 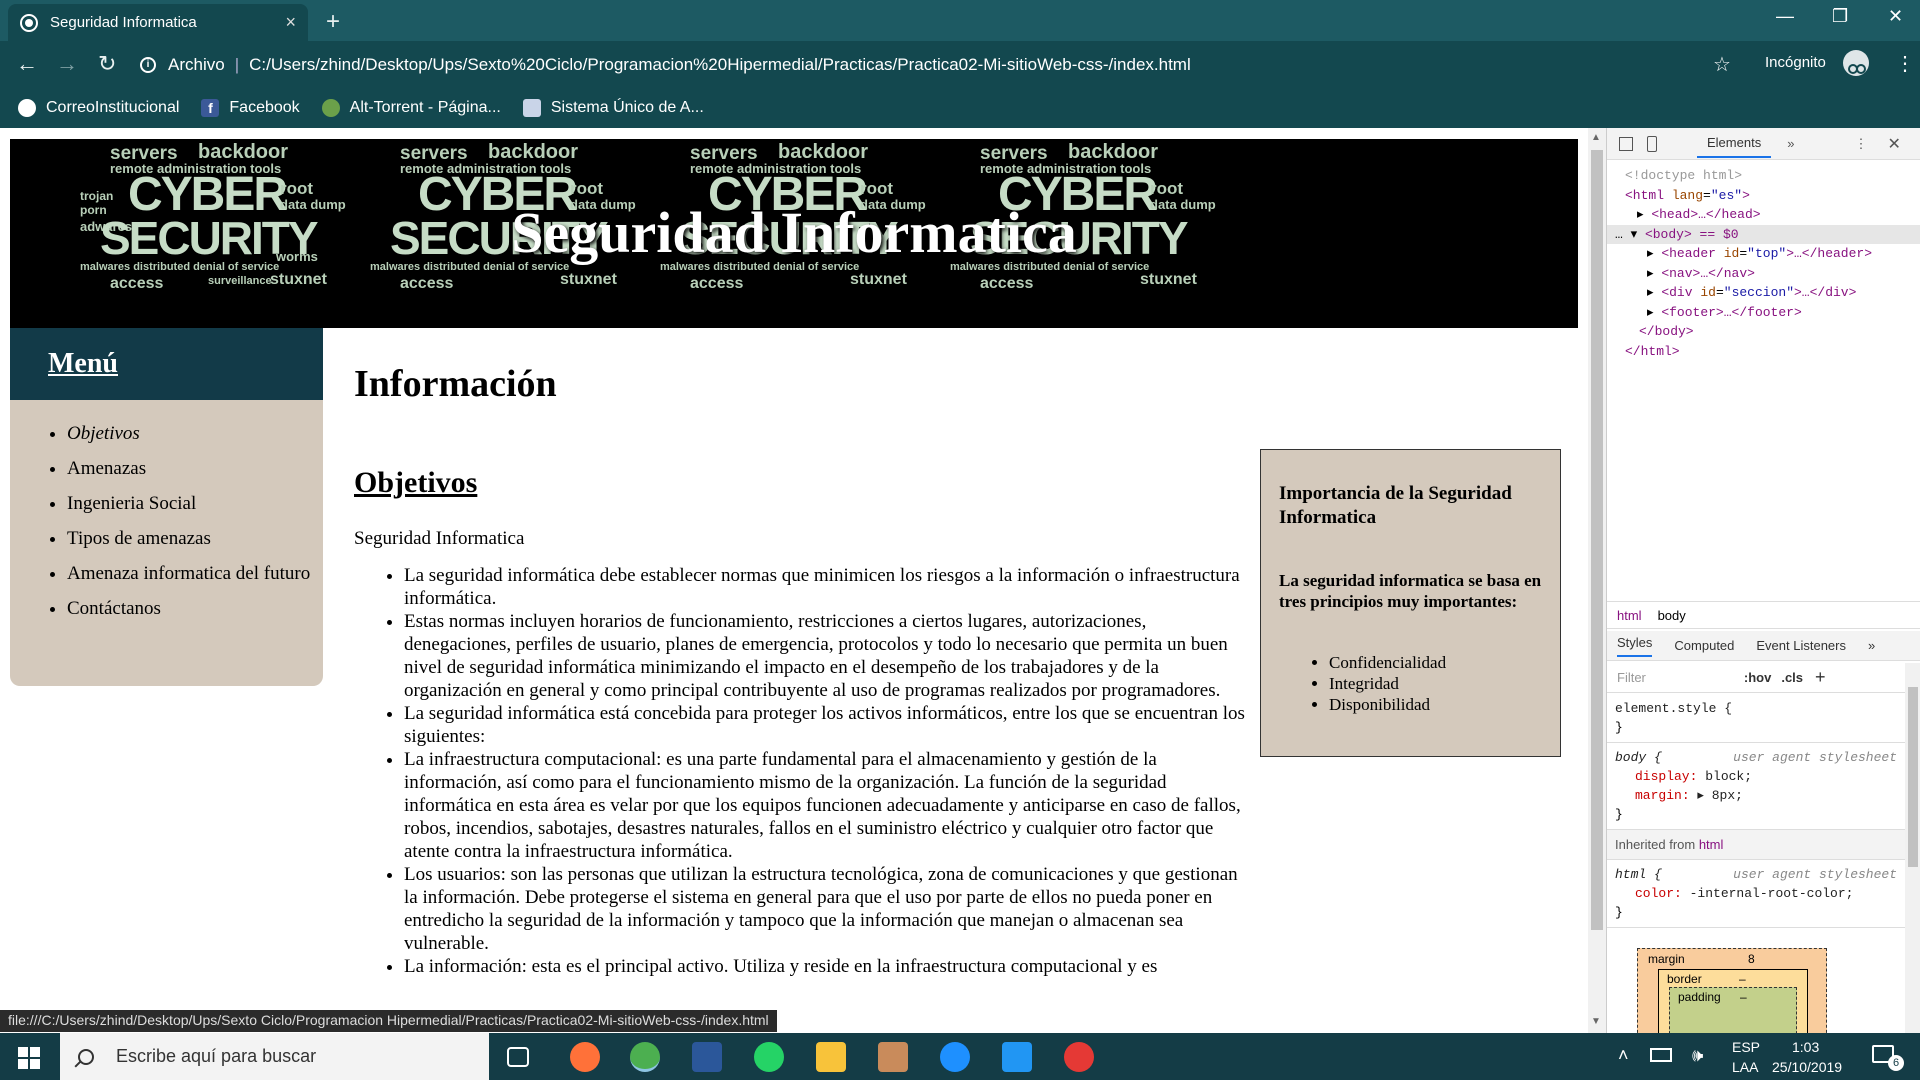 I want to click on filter-input: Filter, so click(x=1631, y=677).